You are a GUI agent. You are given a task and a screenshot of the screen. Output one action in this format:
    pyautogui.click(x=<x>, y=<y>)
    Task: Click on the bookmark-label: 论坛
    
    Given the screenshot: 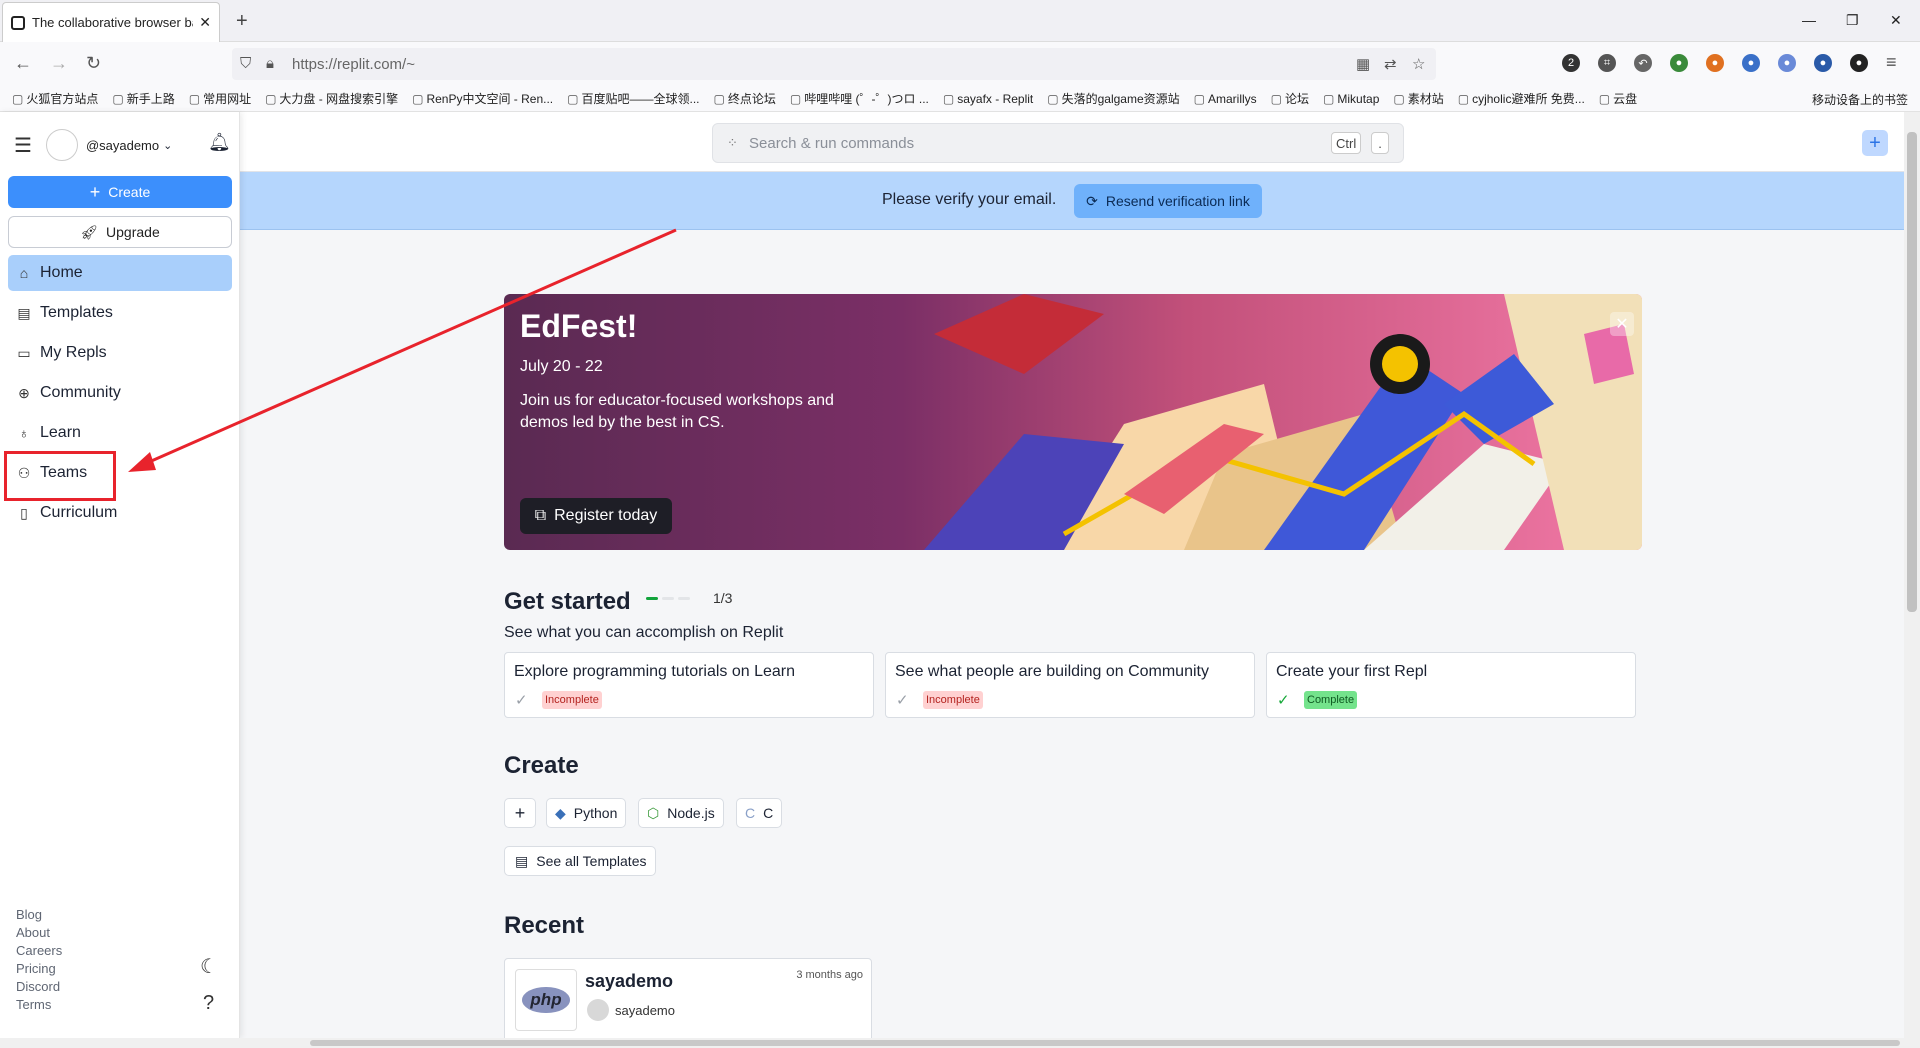 What is the action you would take?
    pyautogui.click(x=1297, y=99)
    